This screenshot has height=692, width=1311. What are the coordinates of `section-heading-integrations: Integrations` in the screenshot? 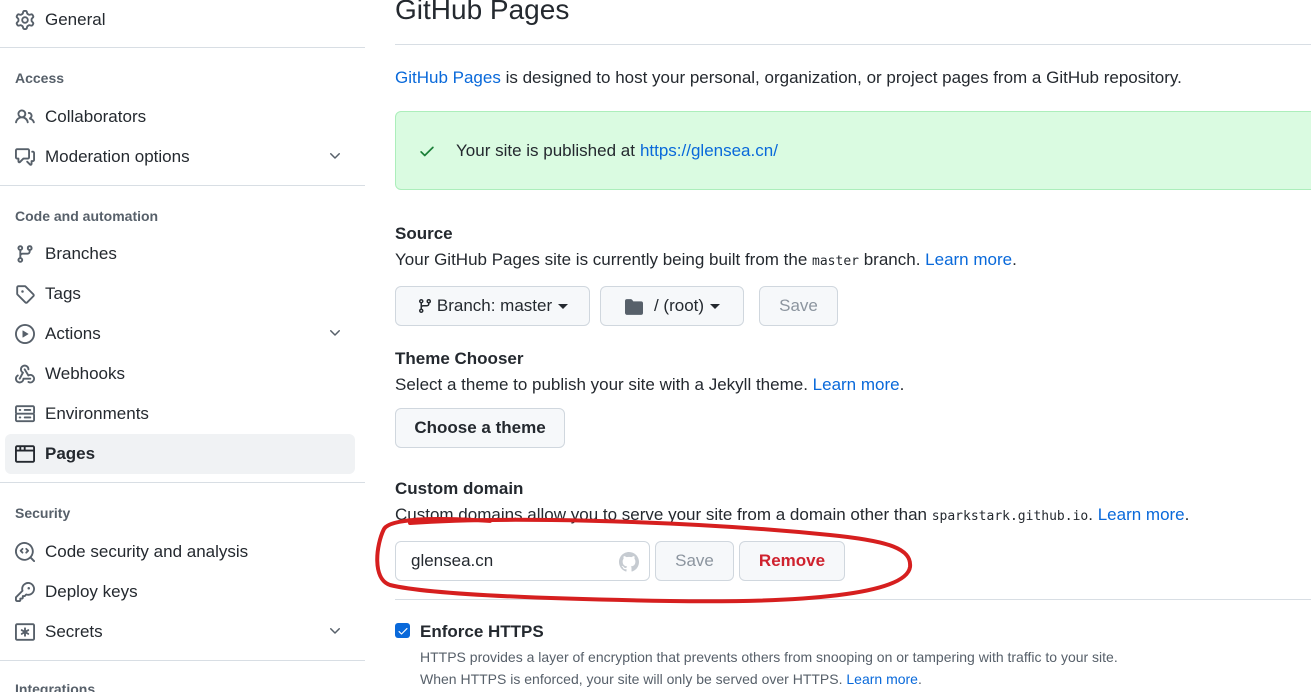 It's located at (55, 686).